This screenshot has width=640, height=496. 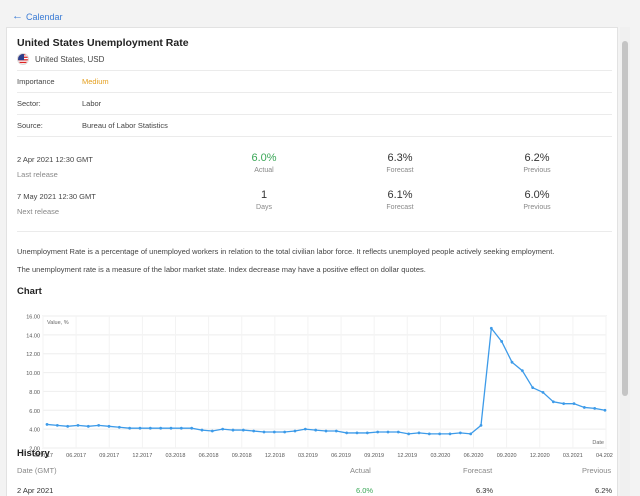 I want to click on x-tick-label: 09.2017, so click(x=109, y=456).